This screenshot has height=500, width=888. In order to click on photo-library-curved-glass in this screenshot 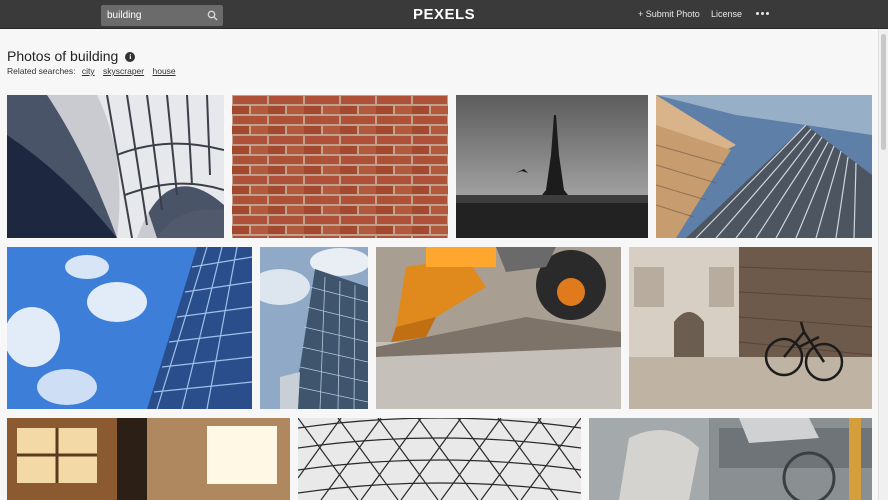, I will do `click(115, 166)`.